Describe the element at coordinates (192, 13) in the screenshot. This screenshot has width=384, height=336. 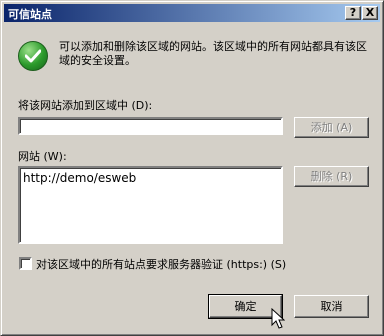
I see `title-bar: 可信站点 ? X` at that location.